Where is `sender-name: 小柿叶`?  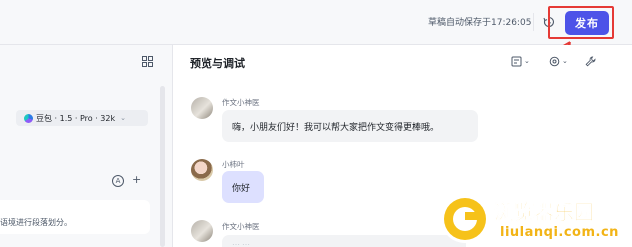
sender-name: 小柿叶 is located at coordinates (233, 164).